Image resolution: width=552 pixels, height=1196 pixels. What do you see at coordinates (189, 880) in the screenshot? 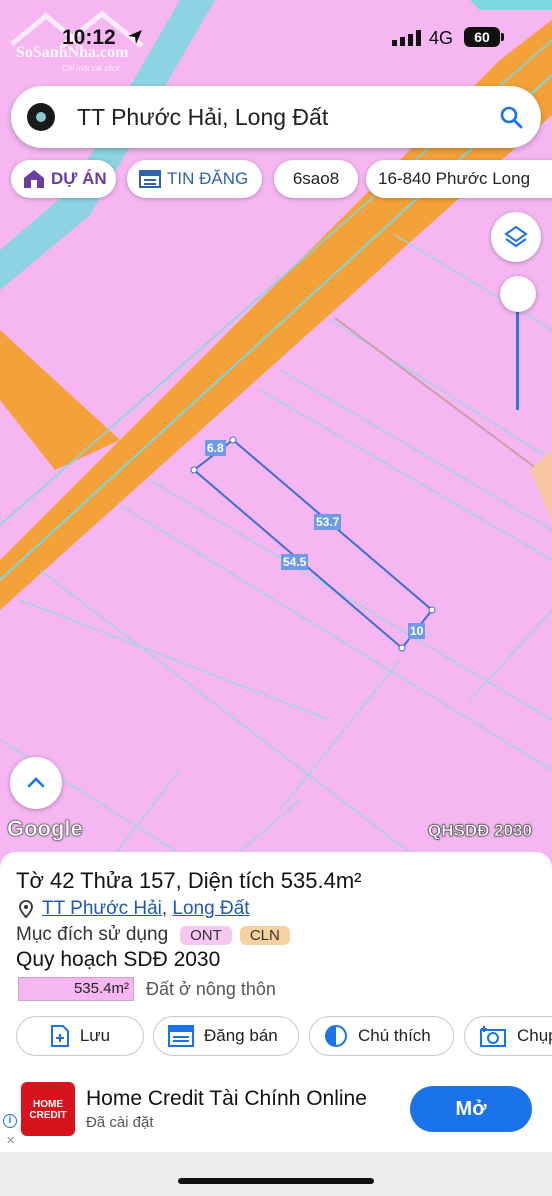
I see `parcel-title: Tờ 42 Thửa 157, Diện tích 535.4m²` at bounding box center [189, 880].